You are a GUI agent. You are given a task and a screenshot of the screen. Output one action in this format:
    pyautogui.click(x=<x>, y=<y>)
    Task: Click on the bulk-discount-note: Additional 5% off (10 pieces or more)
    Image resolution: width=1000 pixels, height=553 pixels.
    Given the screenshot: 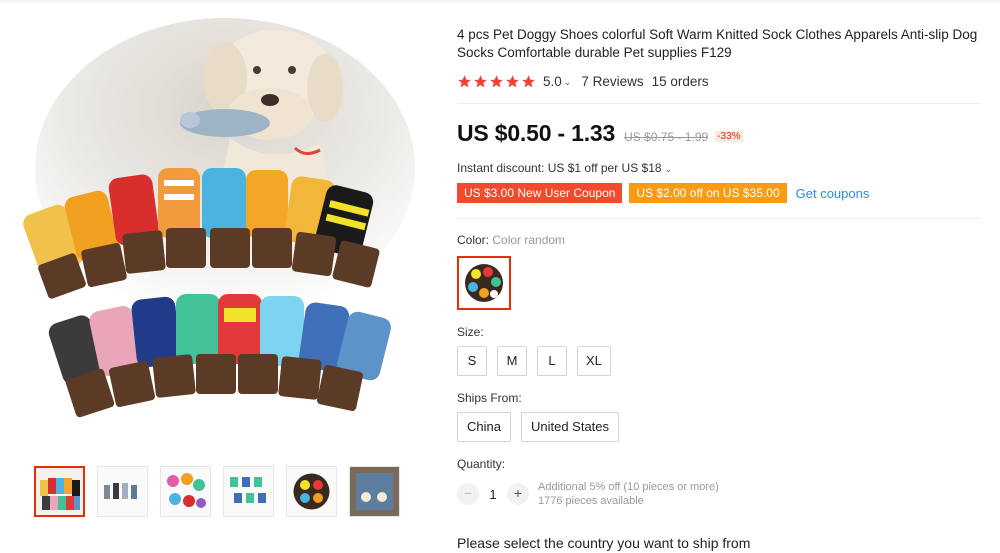 What is the action you would take?
    pyautogui.click(x=628, y=487)
    